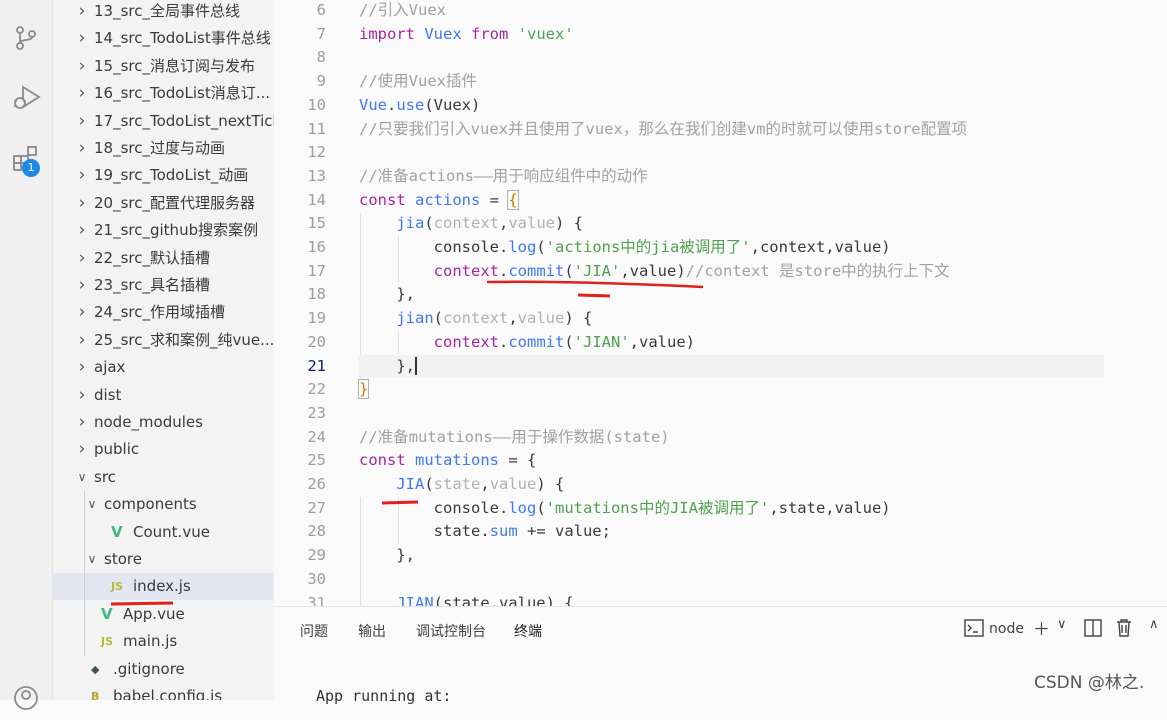 Image resolution: width=1167 pixels, height=720 pixels. What do you see at coordinates (1089, 683) in the screenshot?
I see `watermark: CSDN @林之.` at bounding box center [1089, 683].